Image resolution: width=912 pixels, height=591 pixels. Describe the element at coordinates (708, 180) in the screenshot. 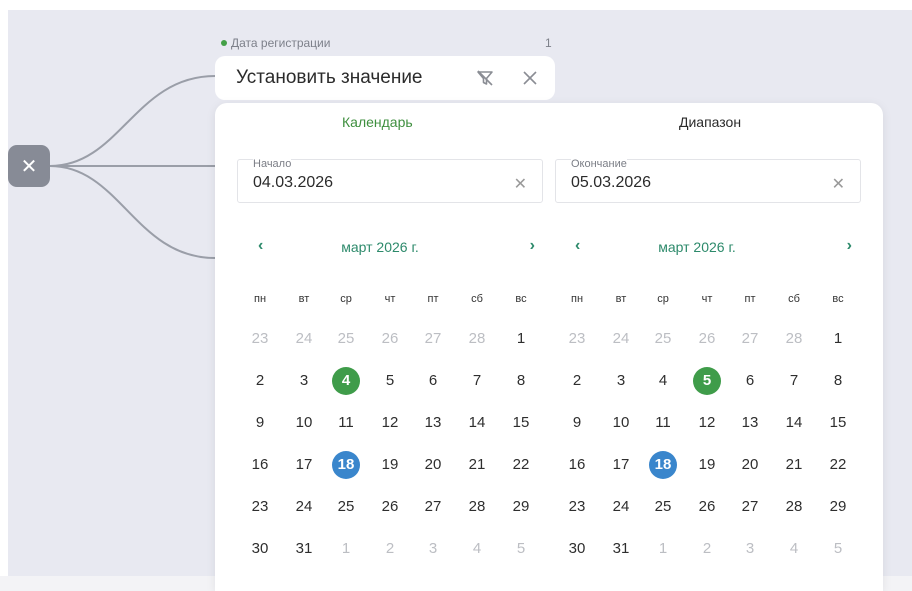

I see `end-date-field: Окончание 05.03.2026 ✕` at that location.